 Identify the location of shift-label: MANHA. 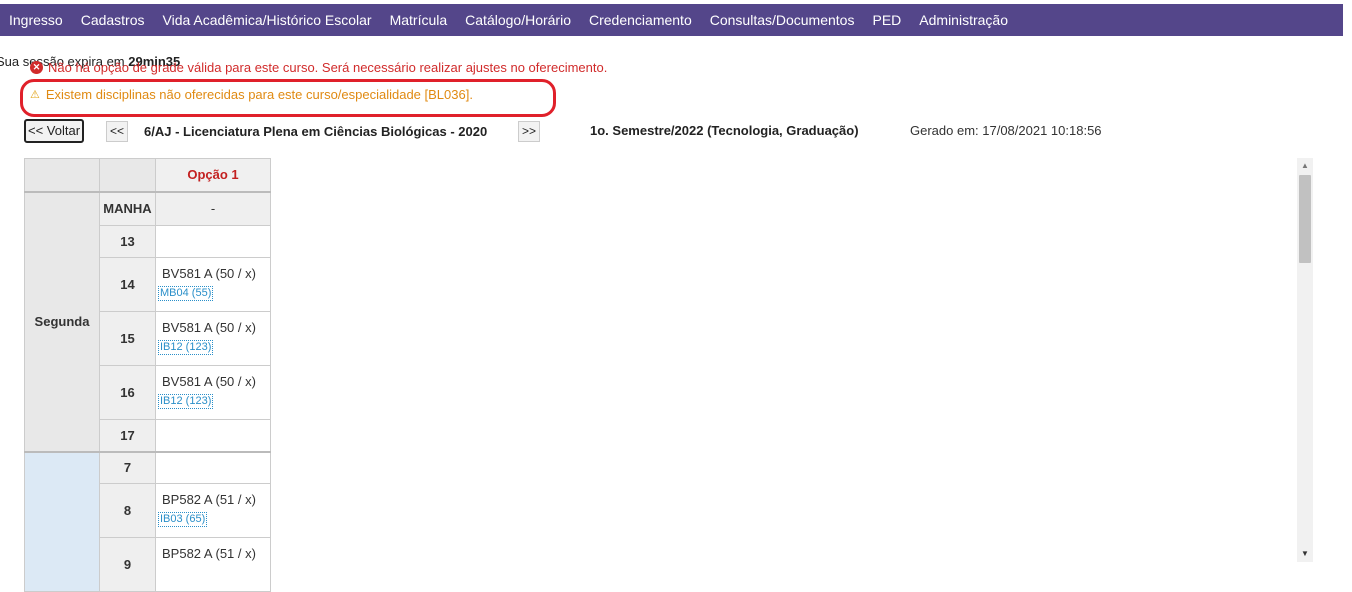
(127, 208).